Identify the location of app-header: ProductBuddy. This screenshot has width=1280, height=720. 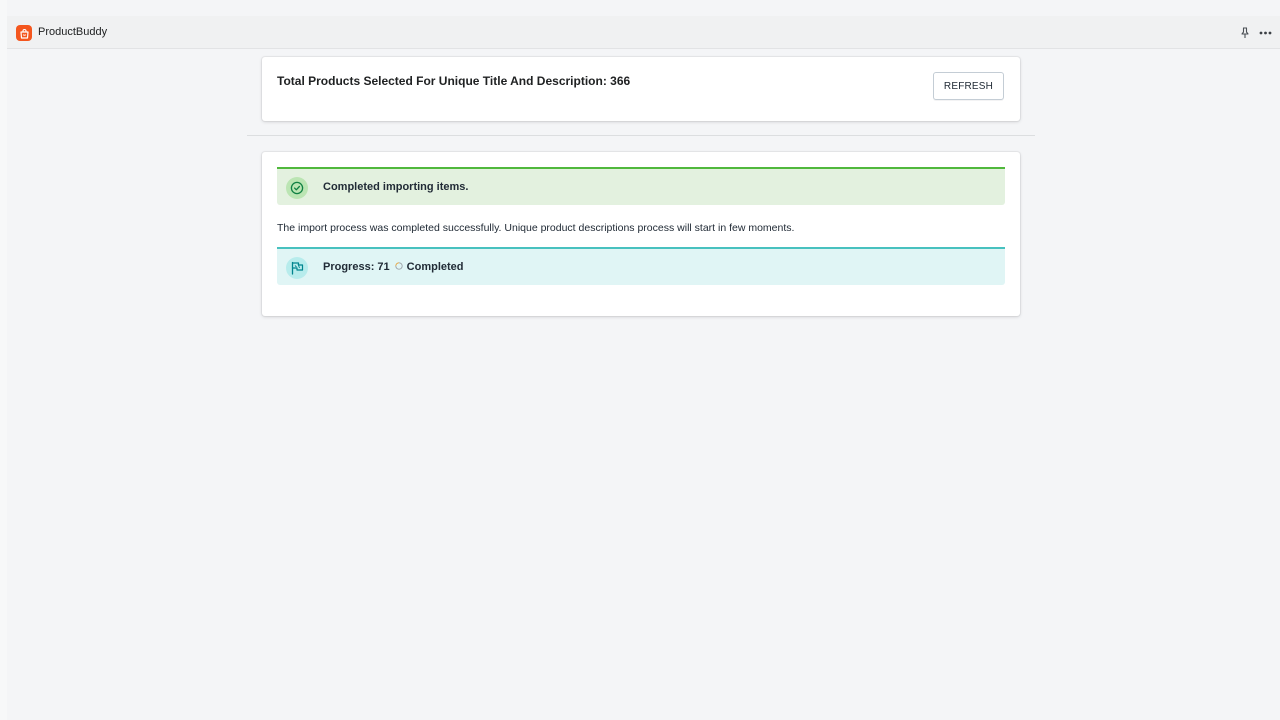
(643, 32).